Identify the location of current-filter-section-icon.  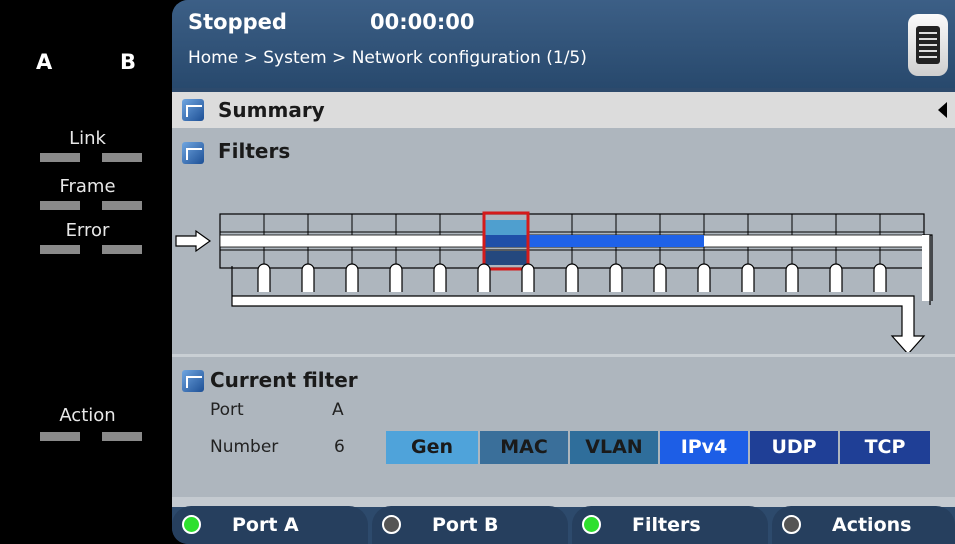
(193, 381).